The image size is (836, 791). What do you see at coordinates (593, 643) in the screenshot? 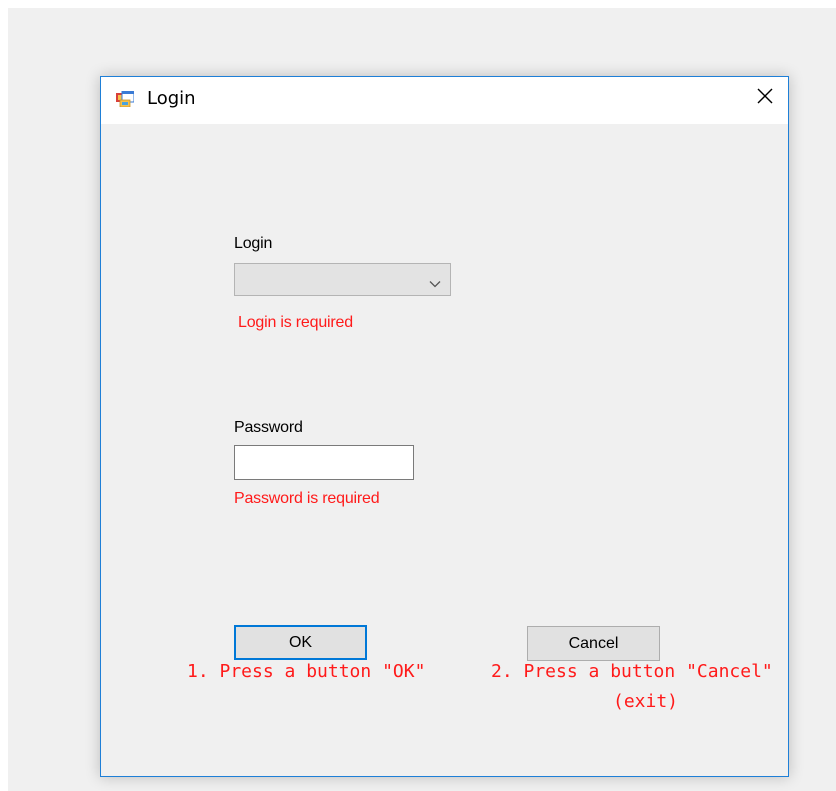
I see `cancel-button: Cancel` at bounding box center [593, 643].